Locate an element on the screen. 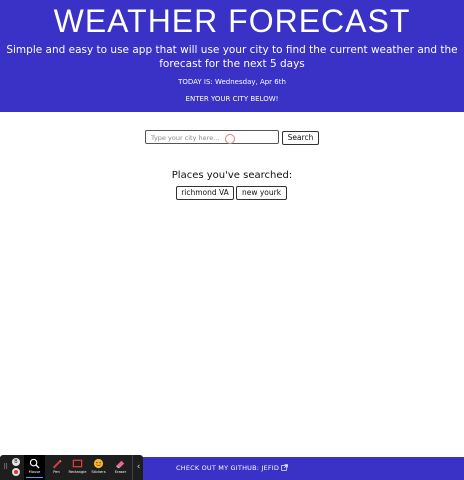  tool-label: Eraser is located at coordinates (120, 472).